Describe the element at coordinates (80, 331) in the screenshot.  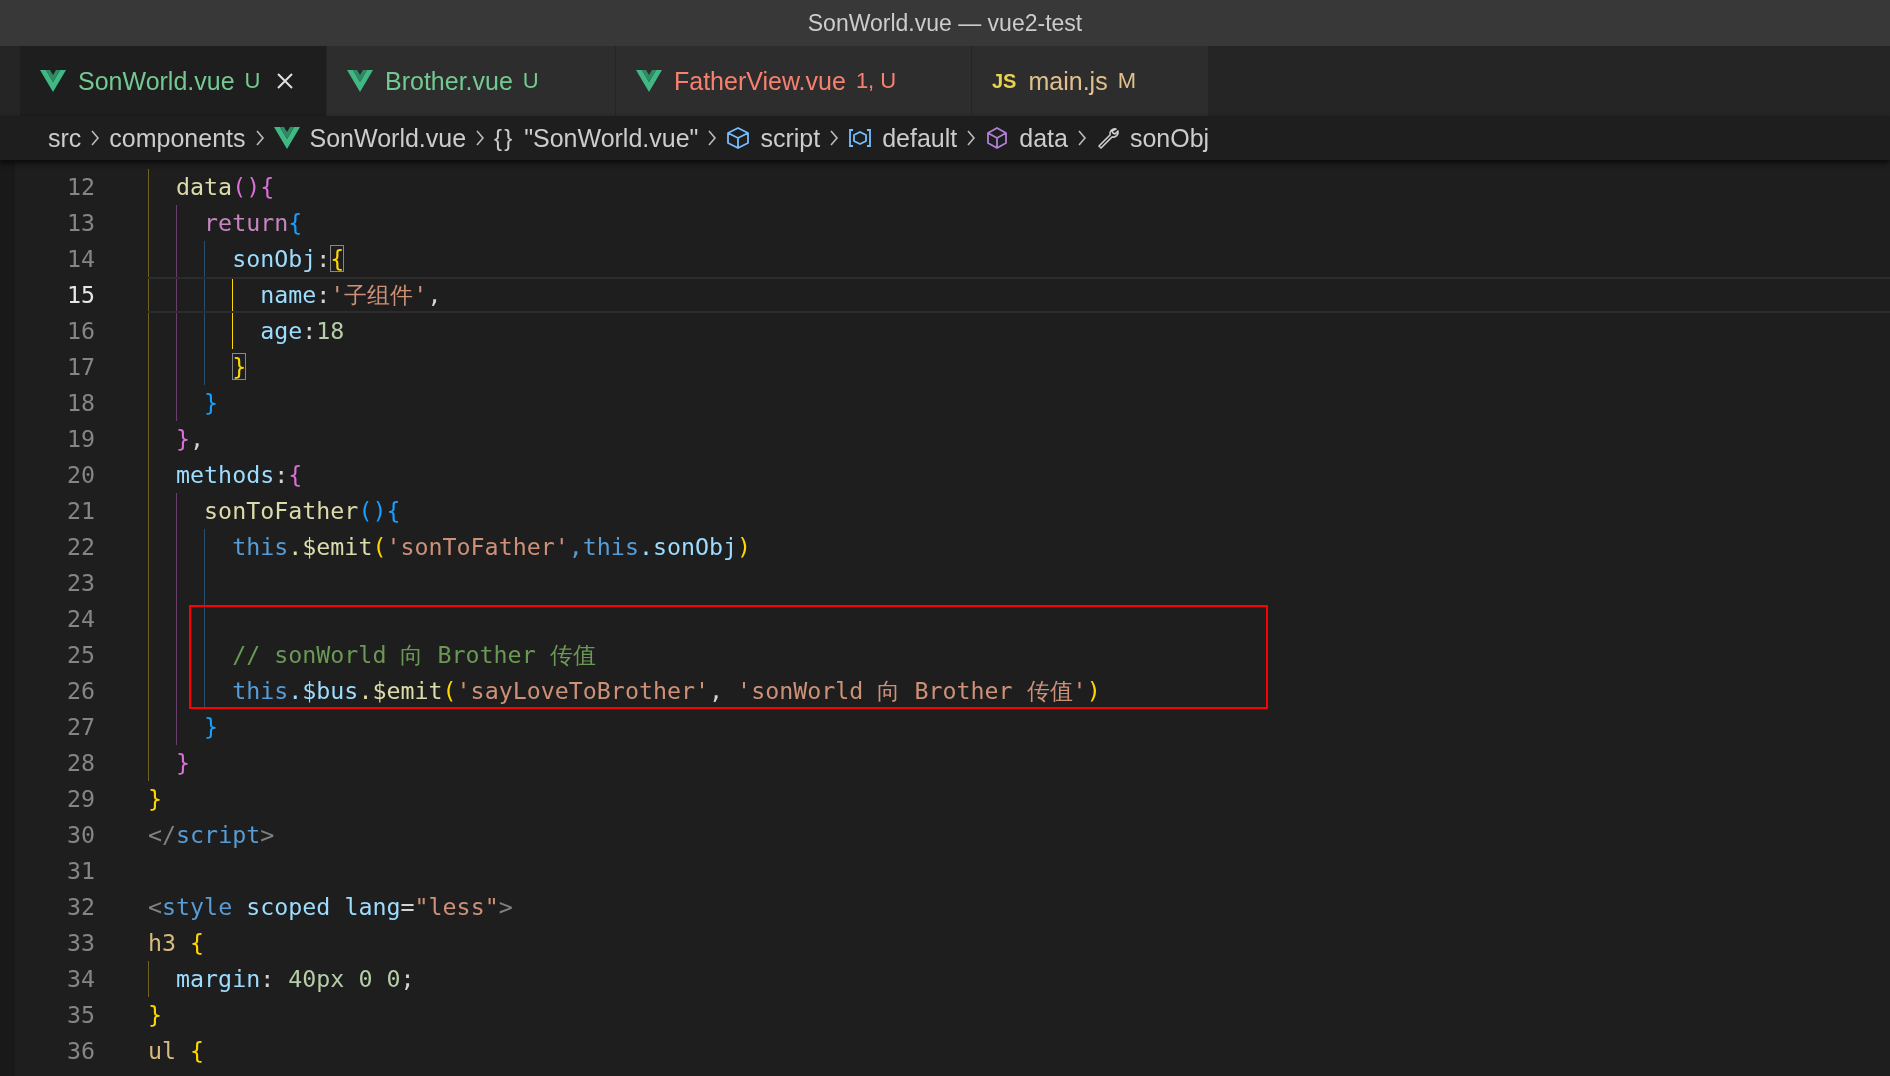
I see `line-number: 16` at that location.